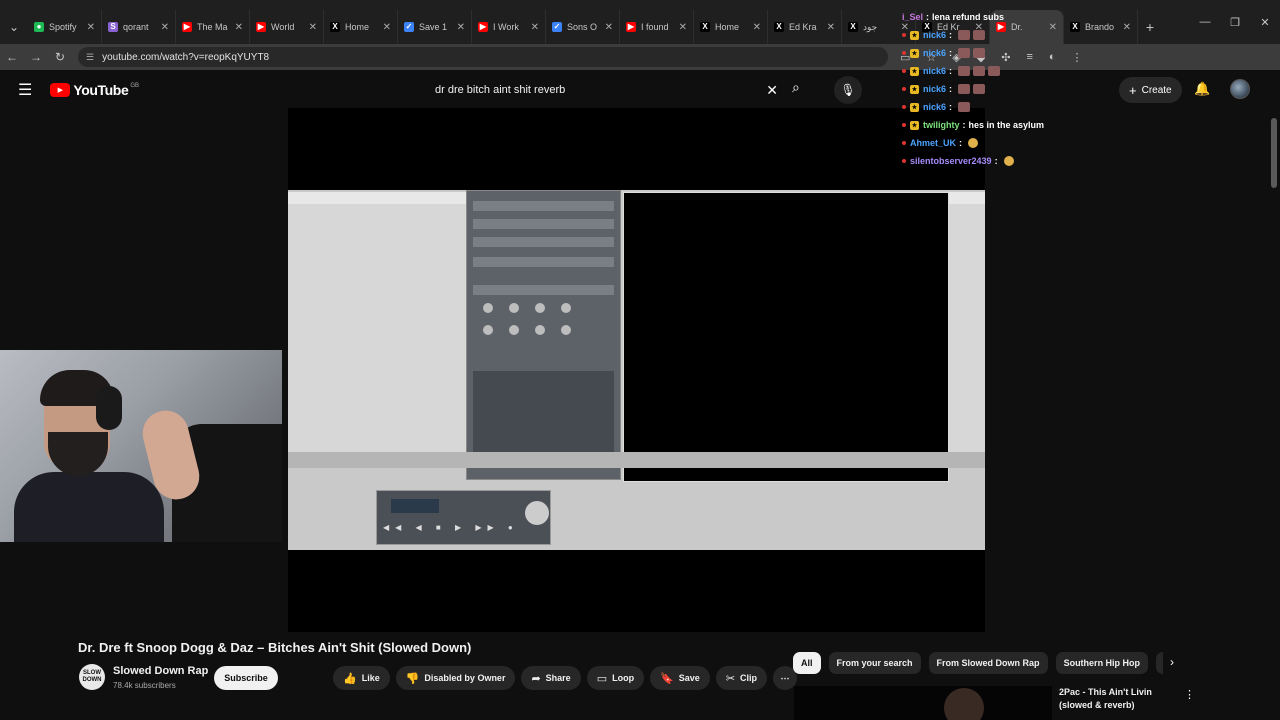 The image size is (1280, 720). I want to click on page-scrollbar, so click(1274, 414).